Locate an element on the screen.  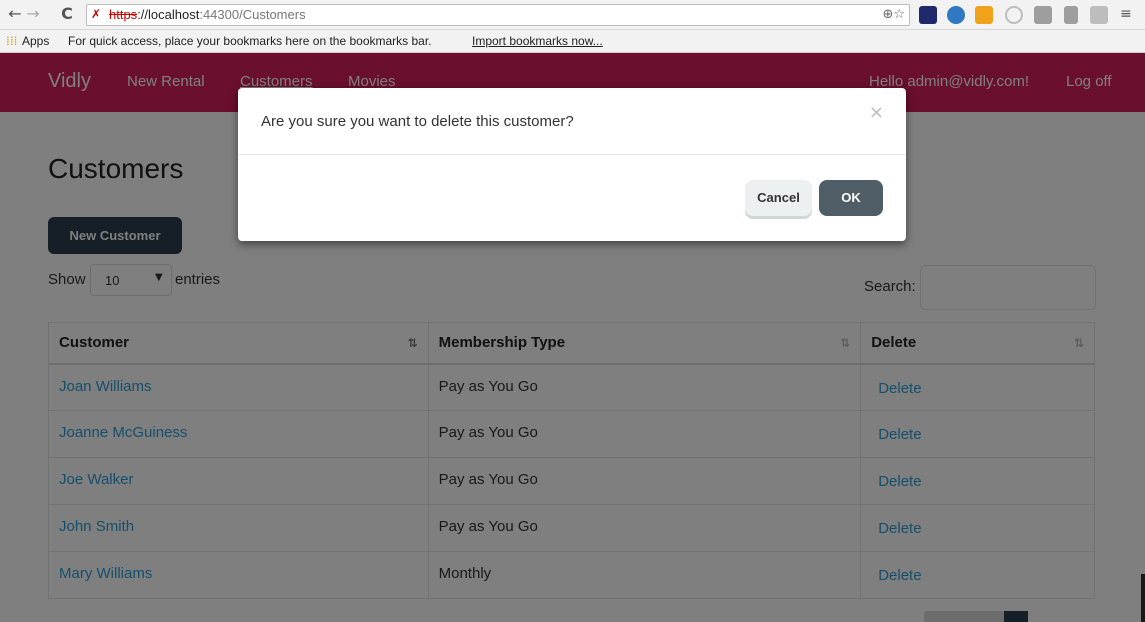
menu-icon: ≡ is located at coordinates (1129, 15).